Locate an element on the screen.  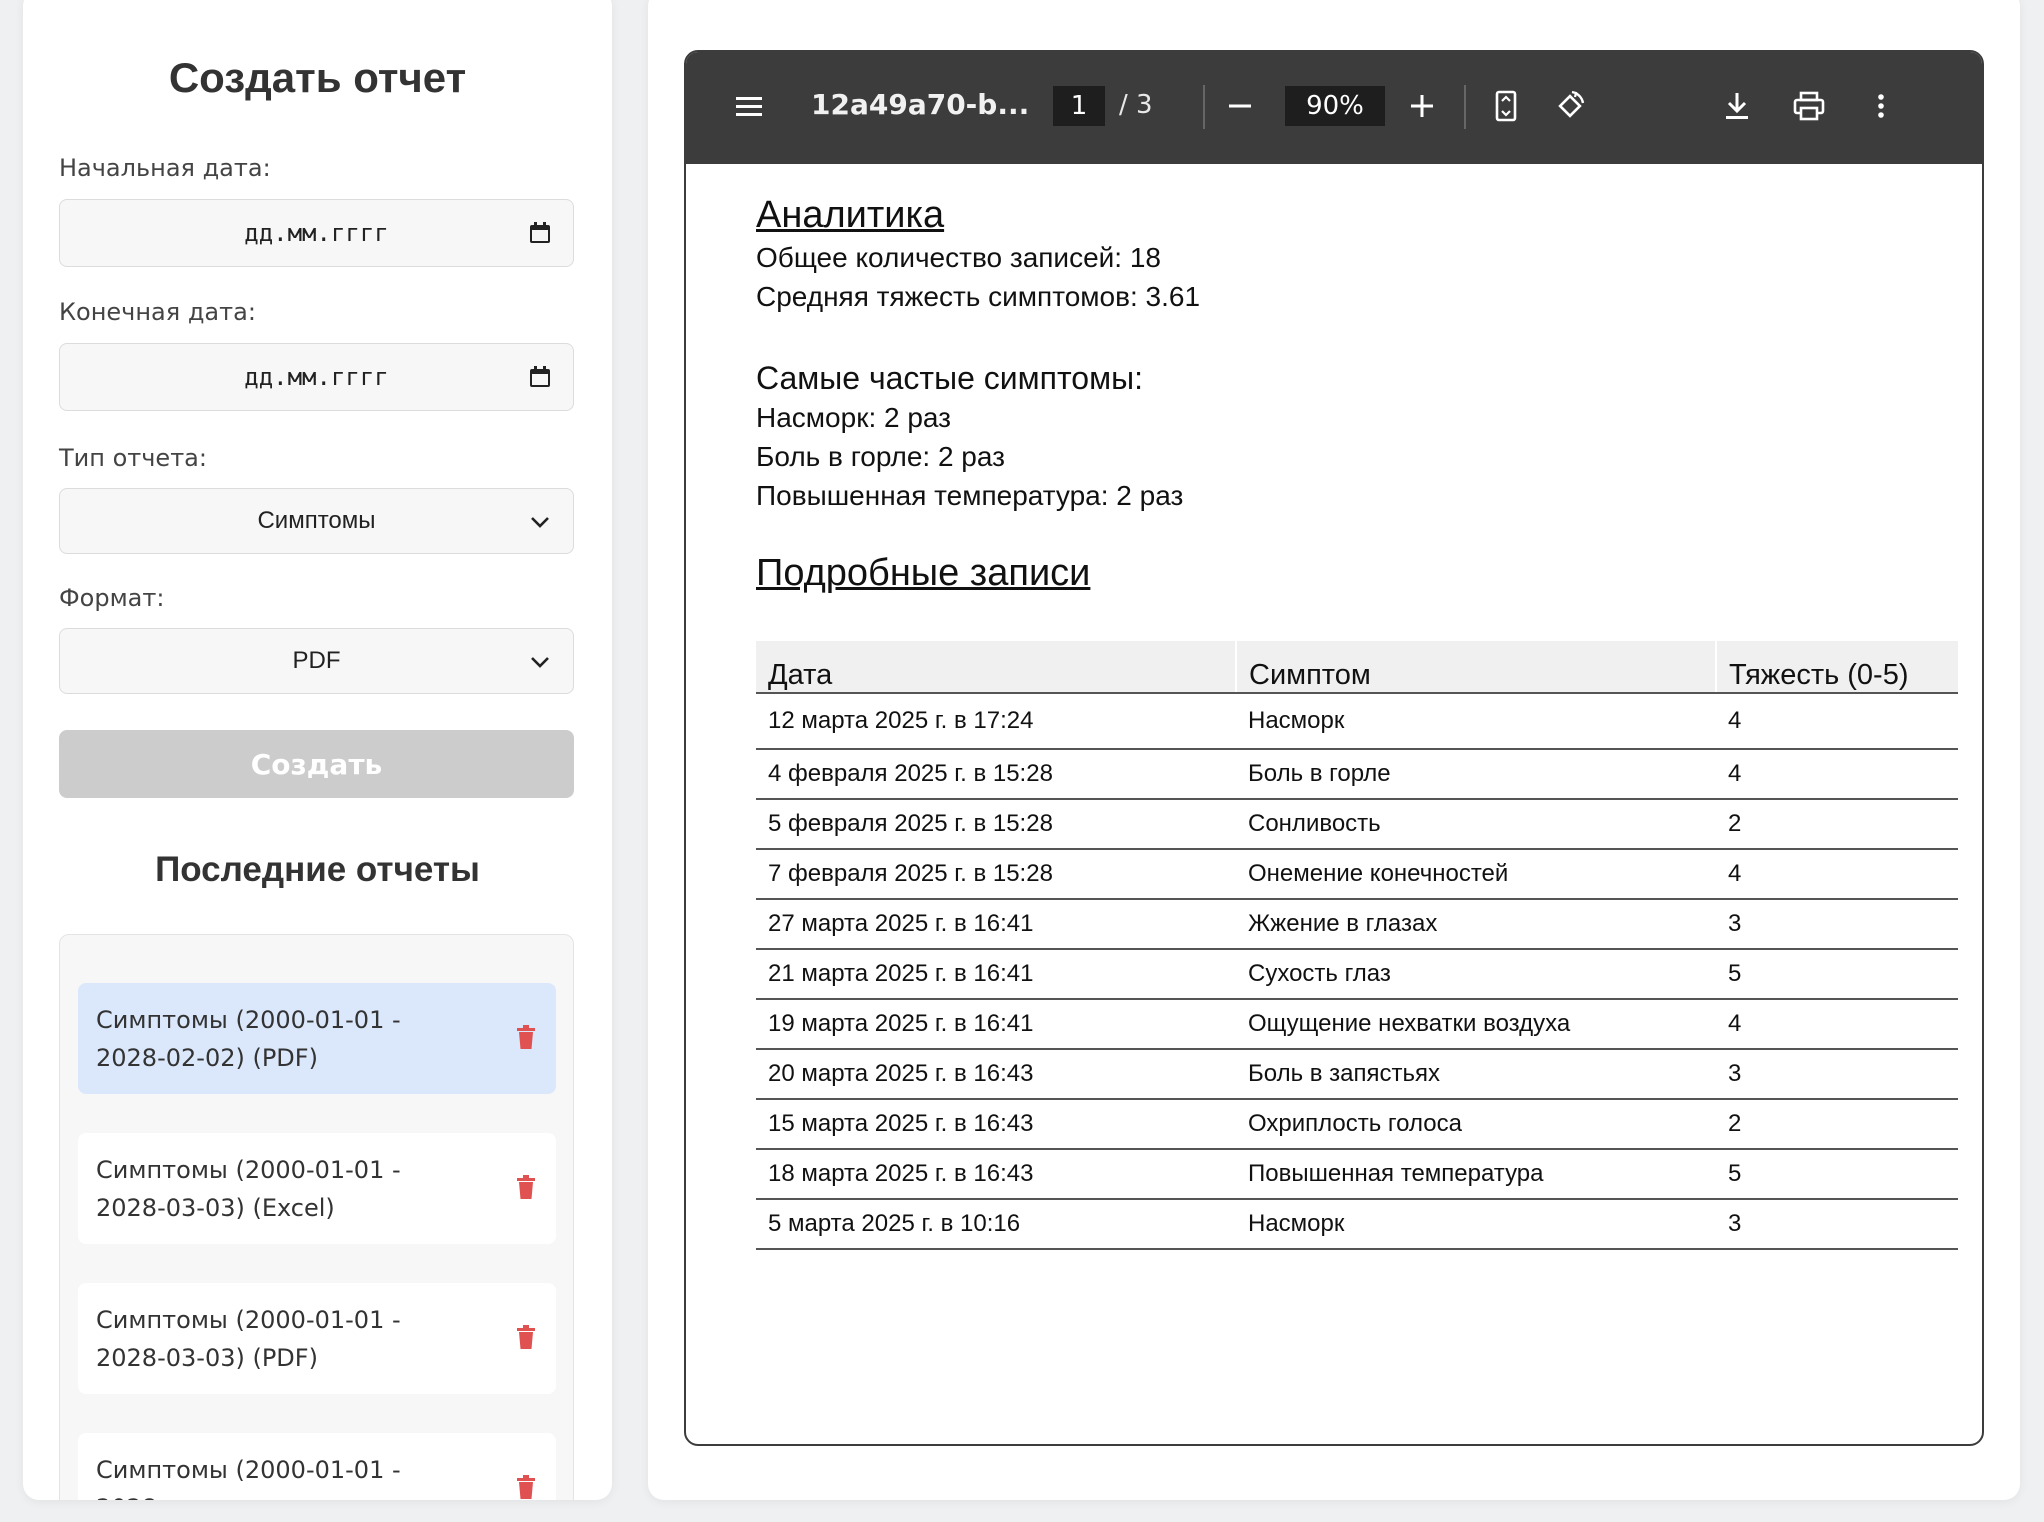
page-number-input: 1 is located at coordinates (1079, 106).